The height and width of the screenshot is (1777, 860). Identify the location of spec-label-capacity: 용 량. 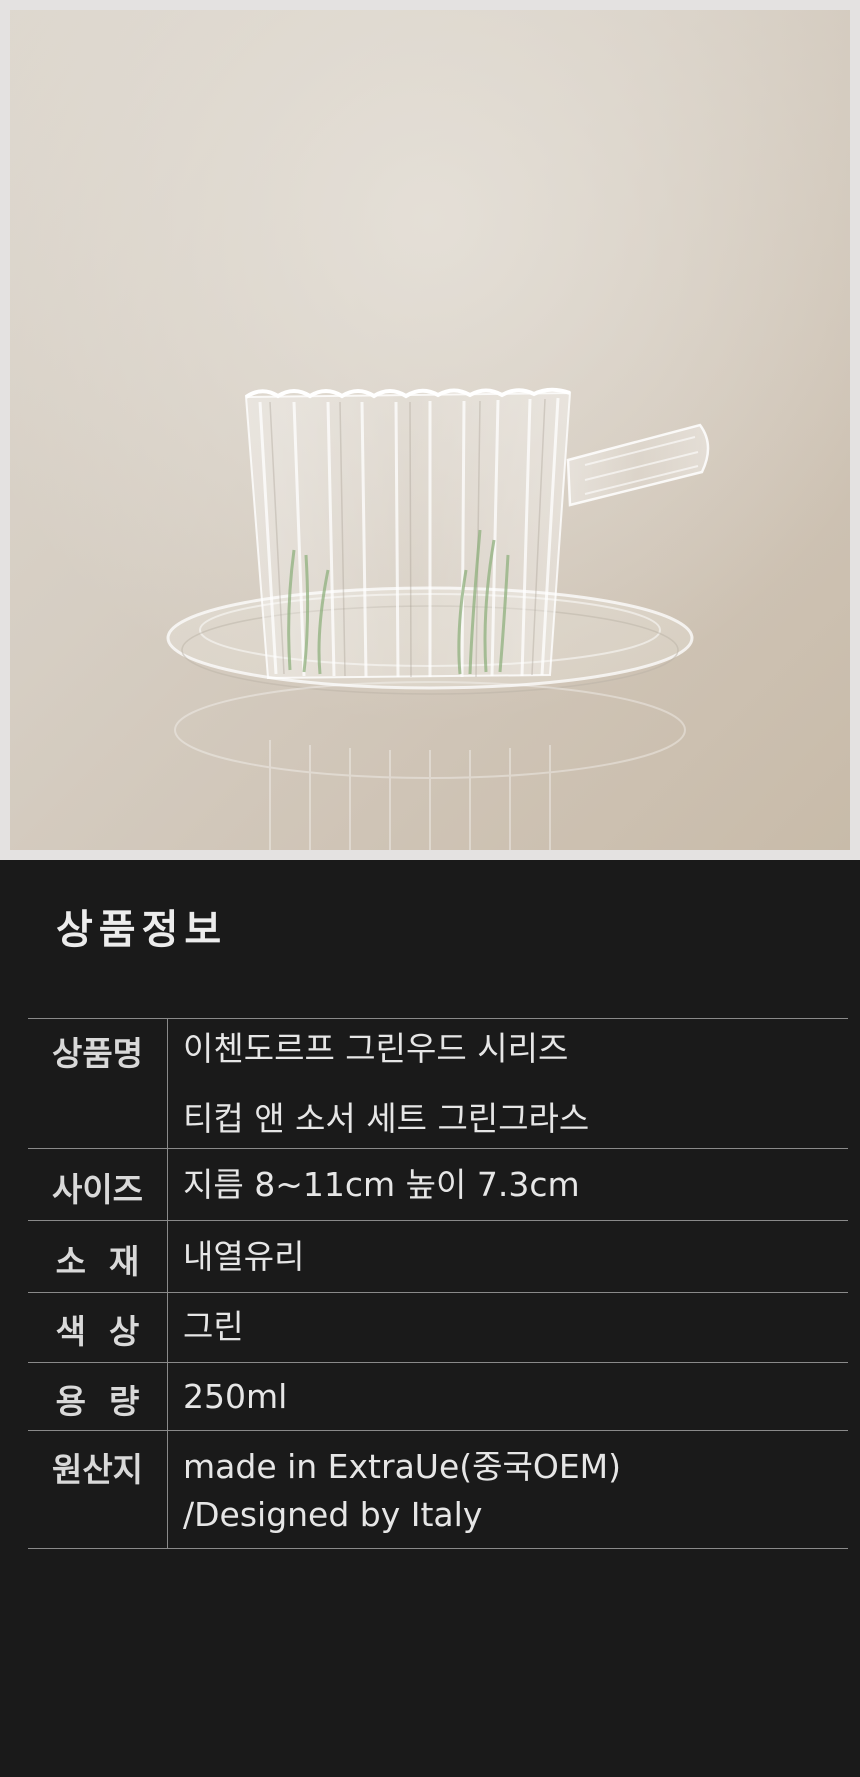
(98, 1396).